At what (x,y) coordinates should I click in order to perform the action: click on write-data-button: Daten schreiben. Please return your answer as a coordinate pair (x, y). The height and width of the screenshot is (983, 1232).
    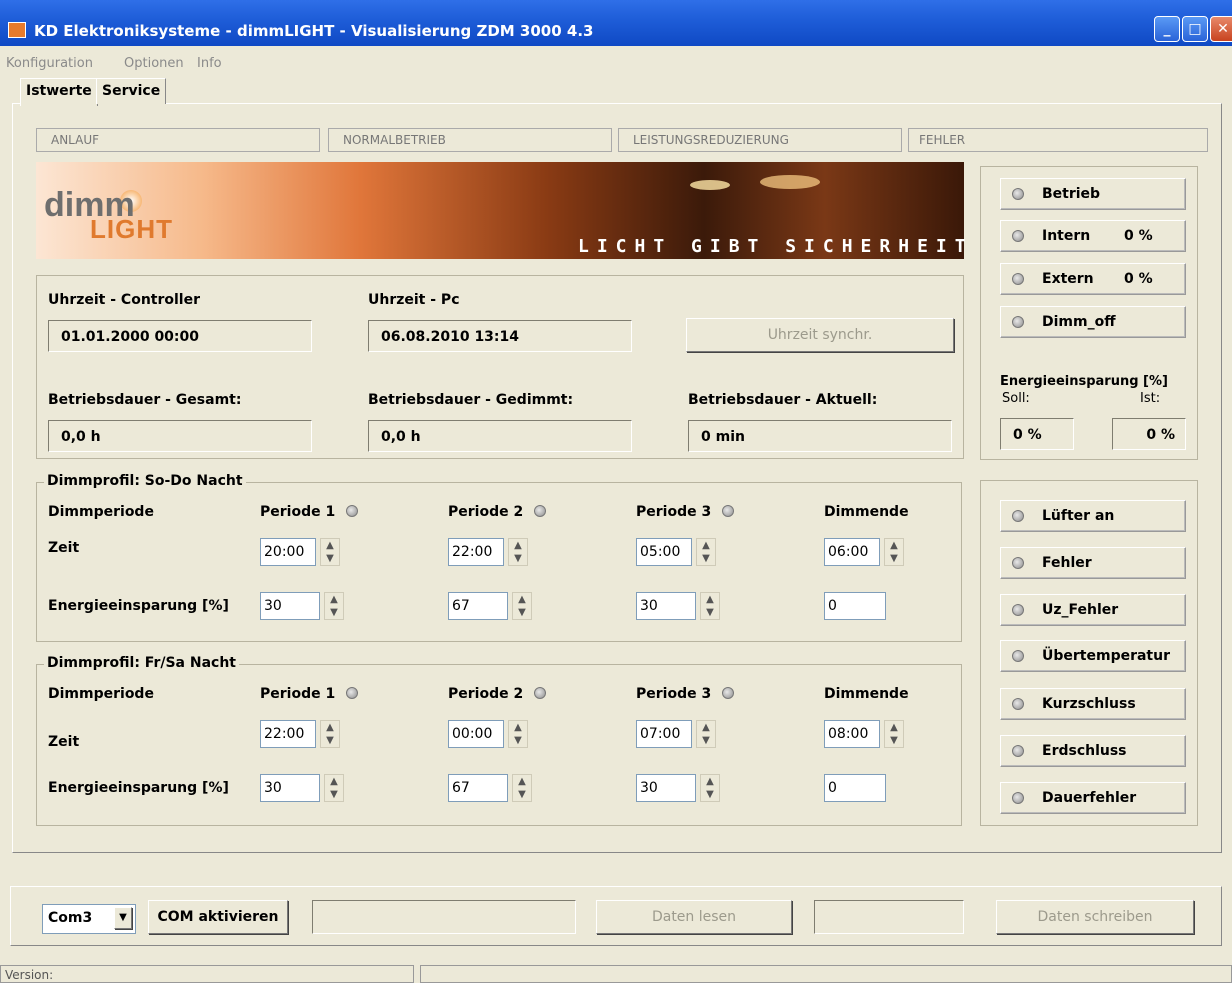
    Looking at the image, I should click on (1095, 917).